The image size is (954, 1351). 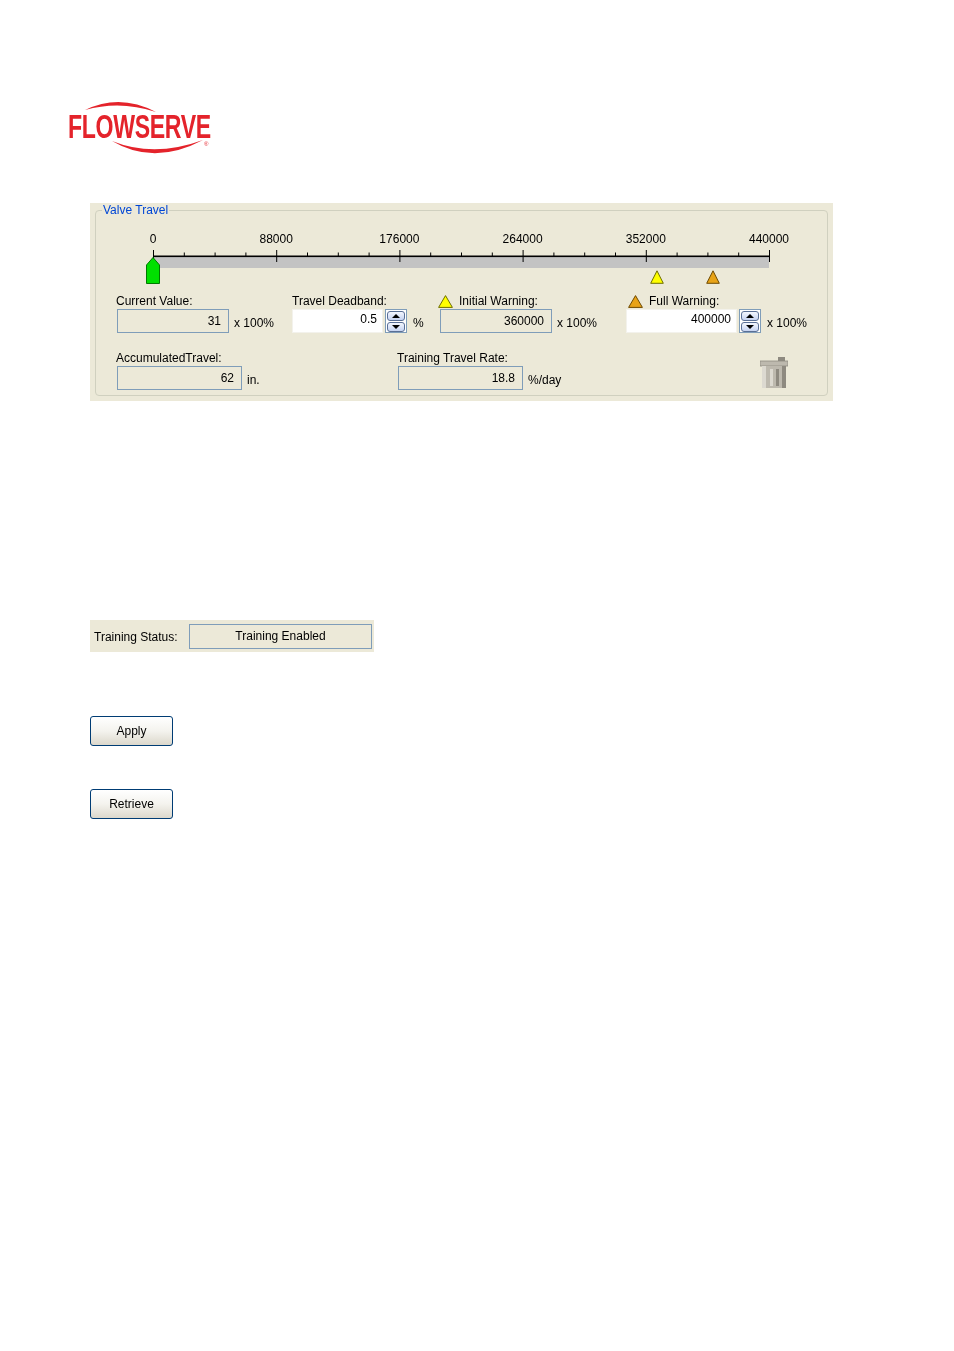 What do you see at coordinates (645, 239) in the screenshot?
I see `tick-label: 352000` at bounding box center [645, 239].